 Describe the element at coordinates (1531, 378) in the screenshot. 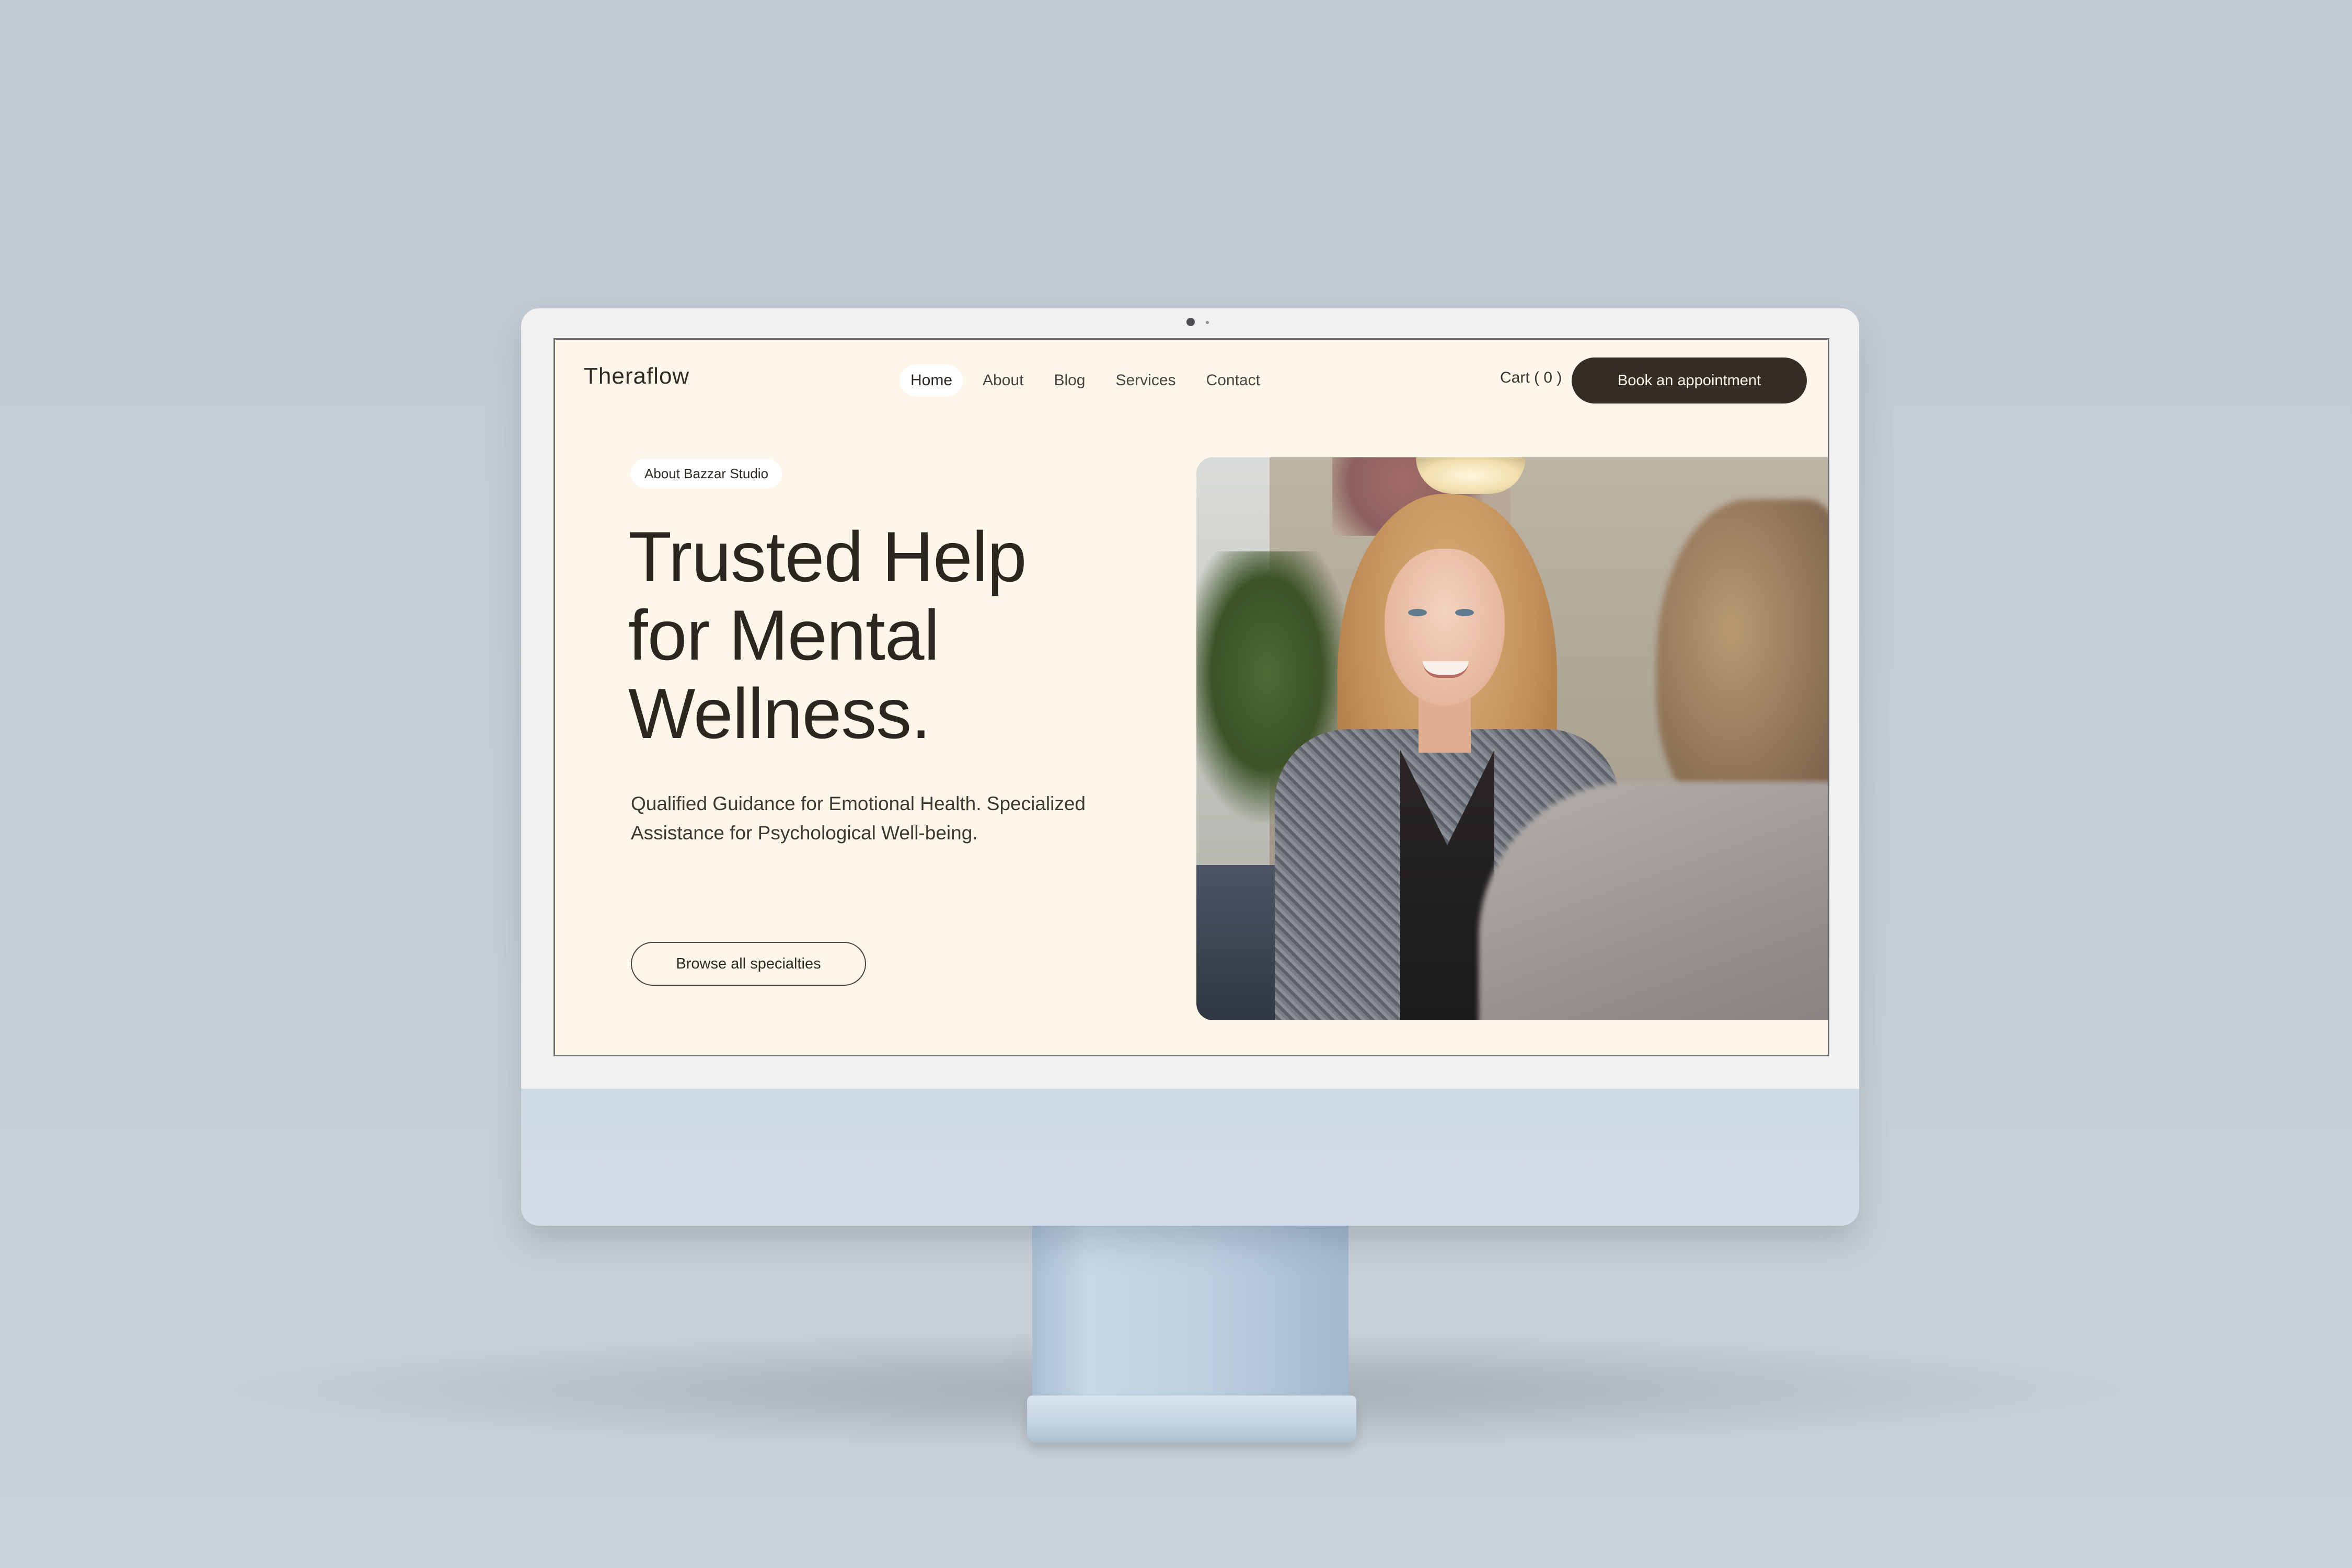

I see `cart-link: Cart ( 0 )` at that location.